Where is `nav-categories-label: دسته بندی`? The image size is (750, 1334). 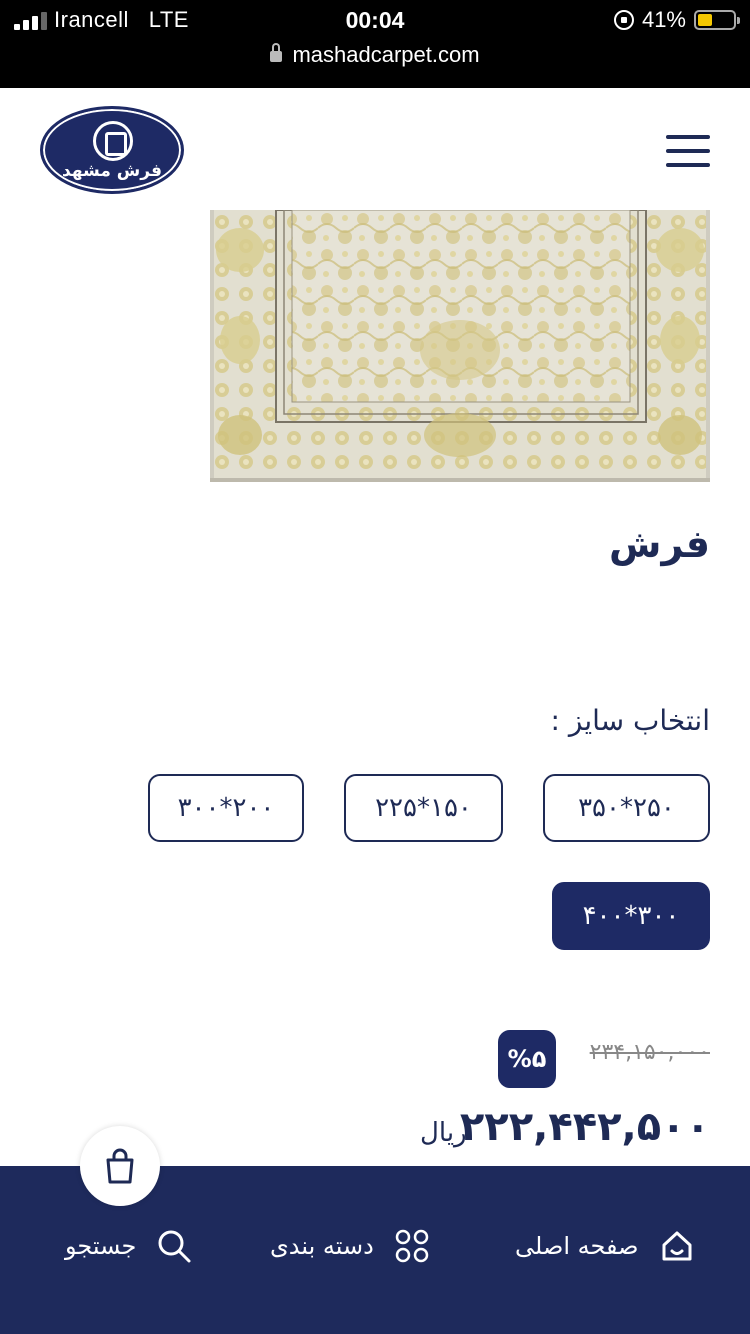 nav-categories-label: دسته بندی is located at coordinates (322, 1246).